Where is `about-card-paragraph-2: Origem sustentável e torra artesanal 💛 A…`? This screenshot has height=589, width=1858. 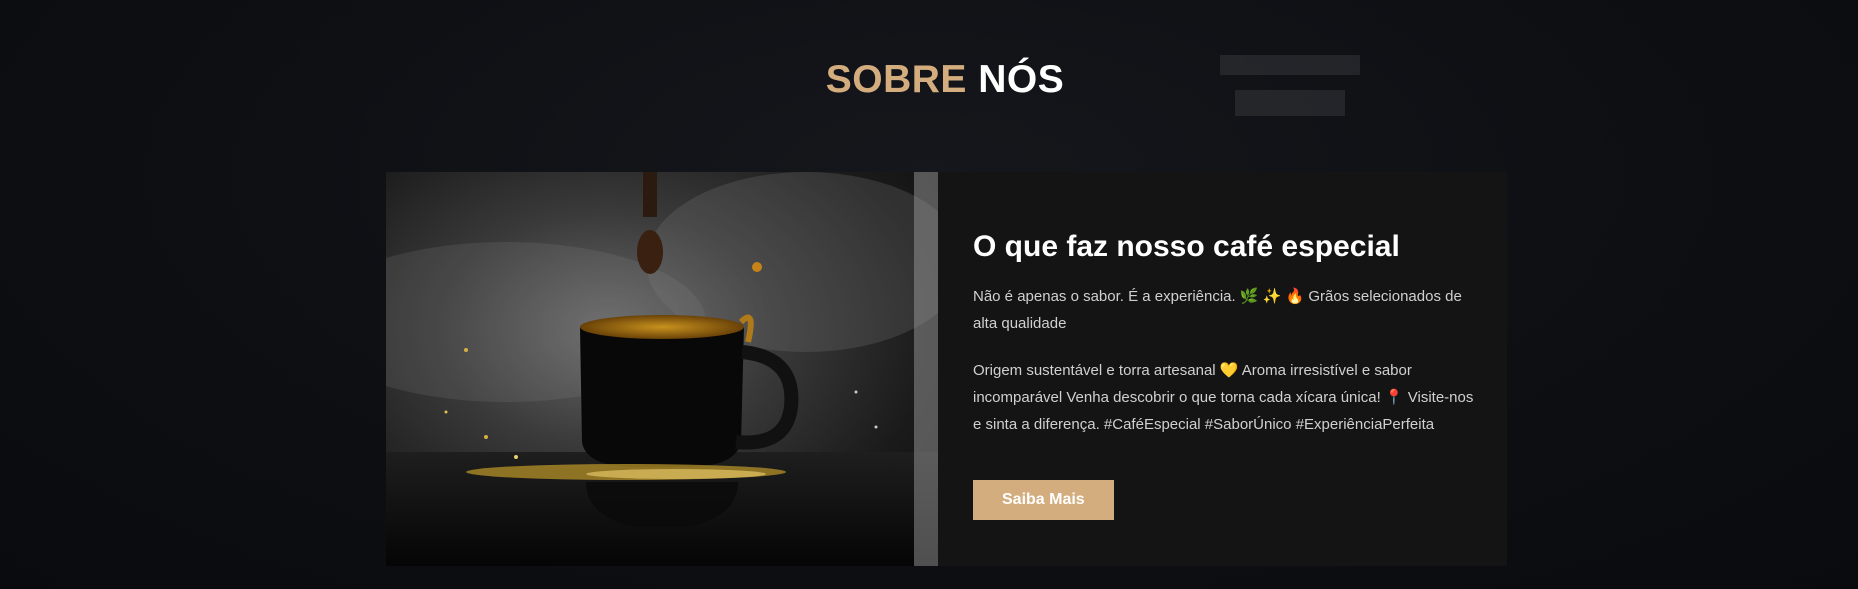
about-card-paragraph-2: Origem sustentável e torra artesanal 💛 A… is located at coordinates (1223, 397).